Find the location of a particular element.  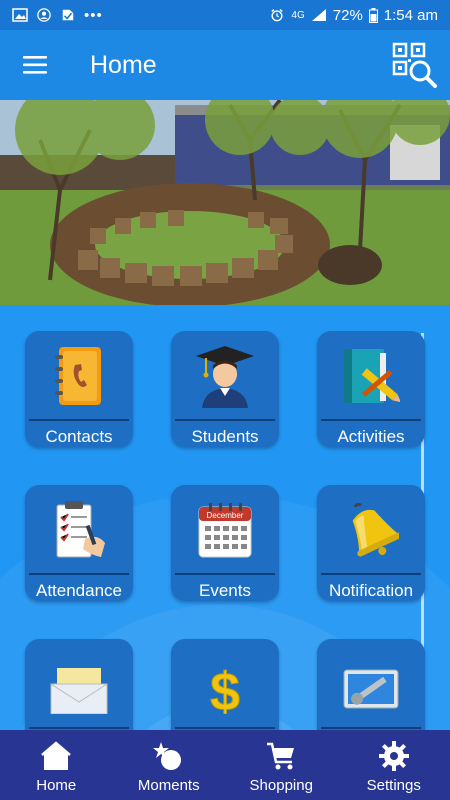

nav-label: Shopping is located at coordinates (281, 785).